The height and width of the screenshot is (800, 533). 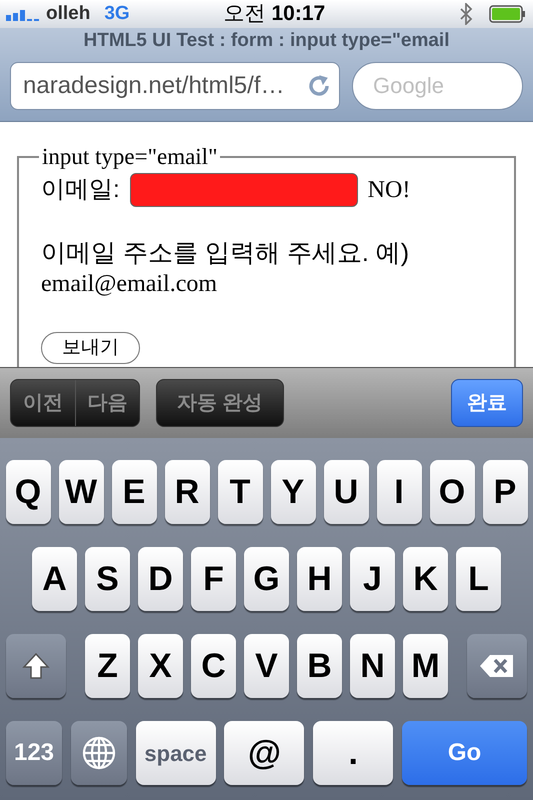 I want to click on backspace-key, so click(x=497, y=666).